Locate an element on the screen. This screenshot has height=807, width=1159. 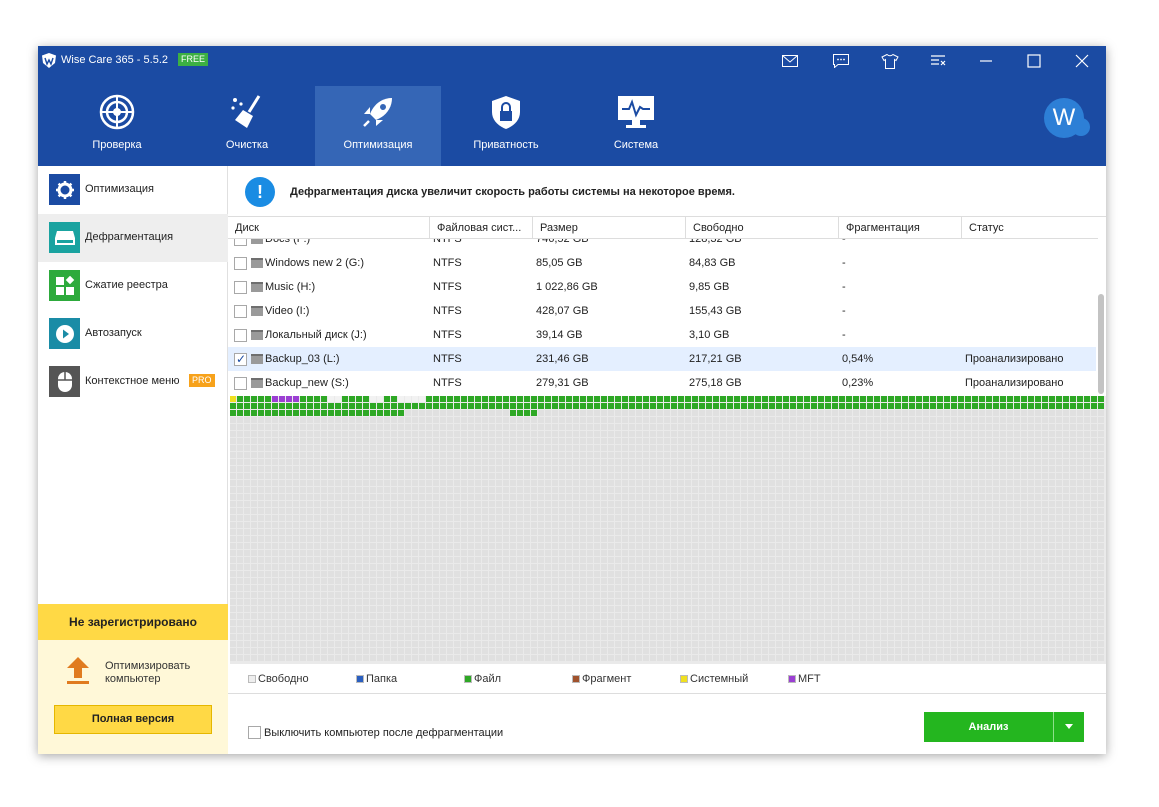
table-row: Windows new 2 (G:) NTFS 85,05 GB 84,83 GB - is located at coordinates (662, 263).